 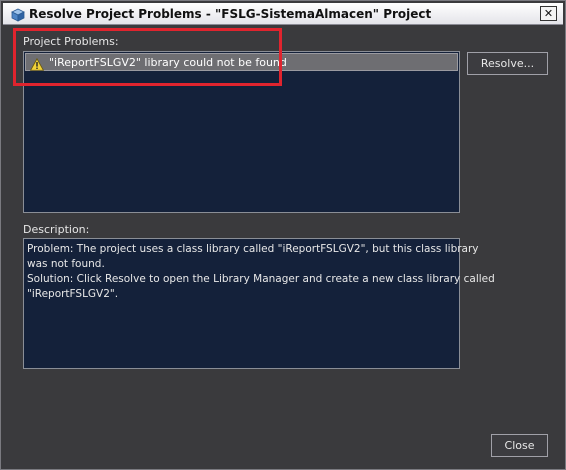 I want to click on description-line: "iReportFSLGV2"., so click(x=73, y=294).